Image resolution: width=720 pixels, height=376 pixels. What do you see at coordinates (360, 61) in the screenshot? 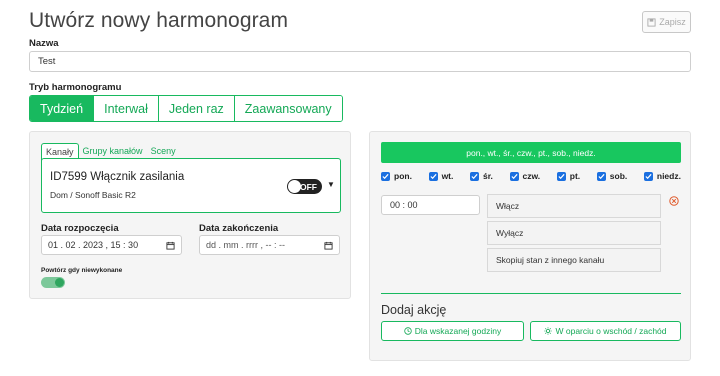
I see `name-input: Test` at bounding box center [360, 61].